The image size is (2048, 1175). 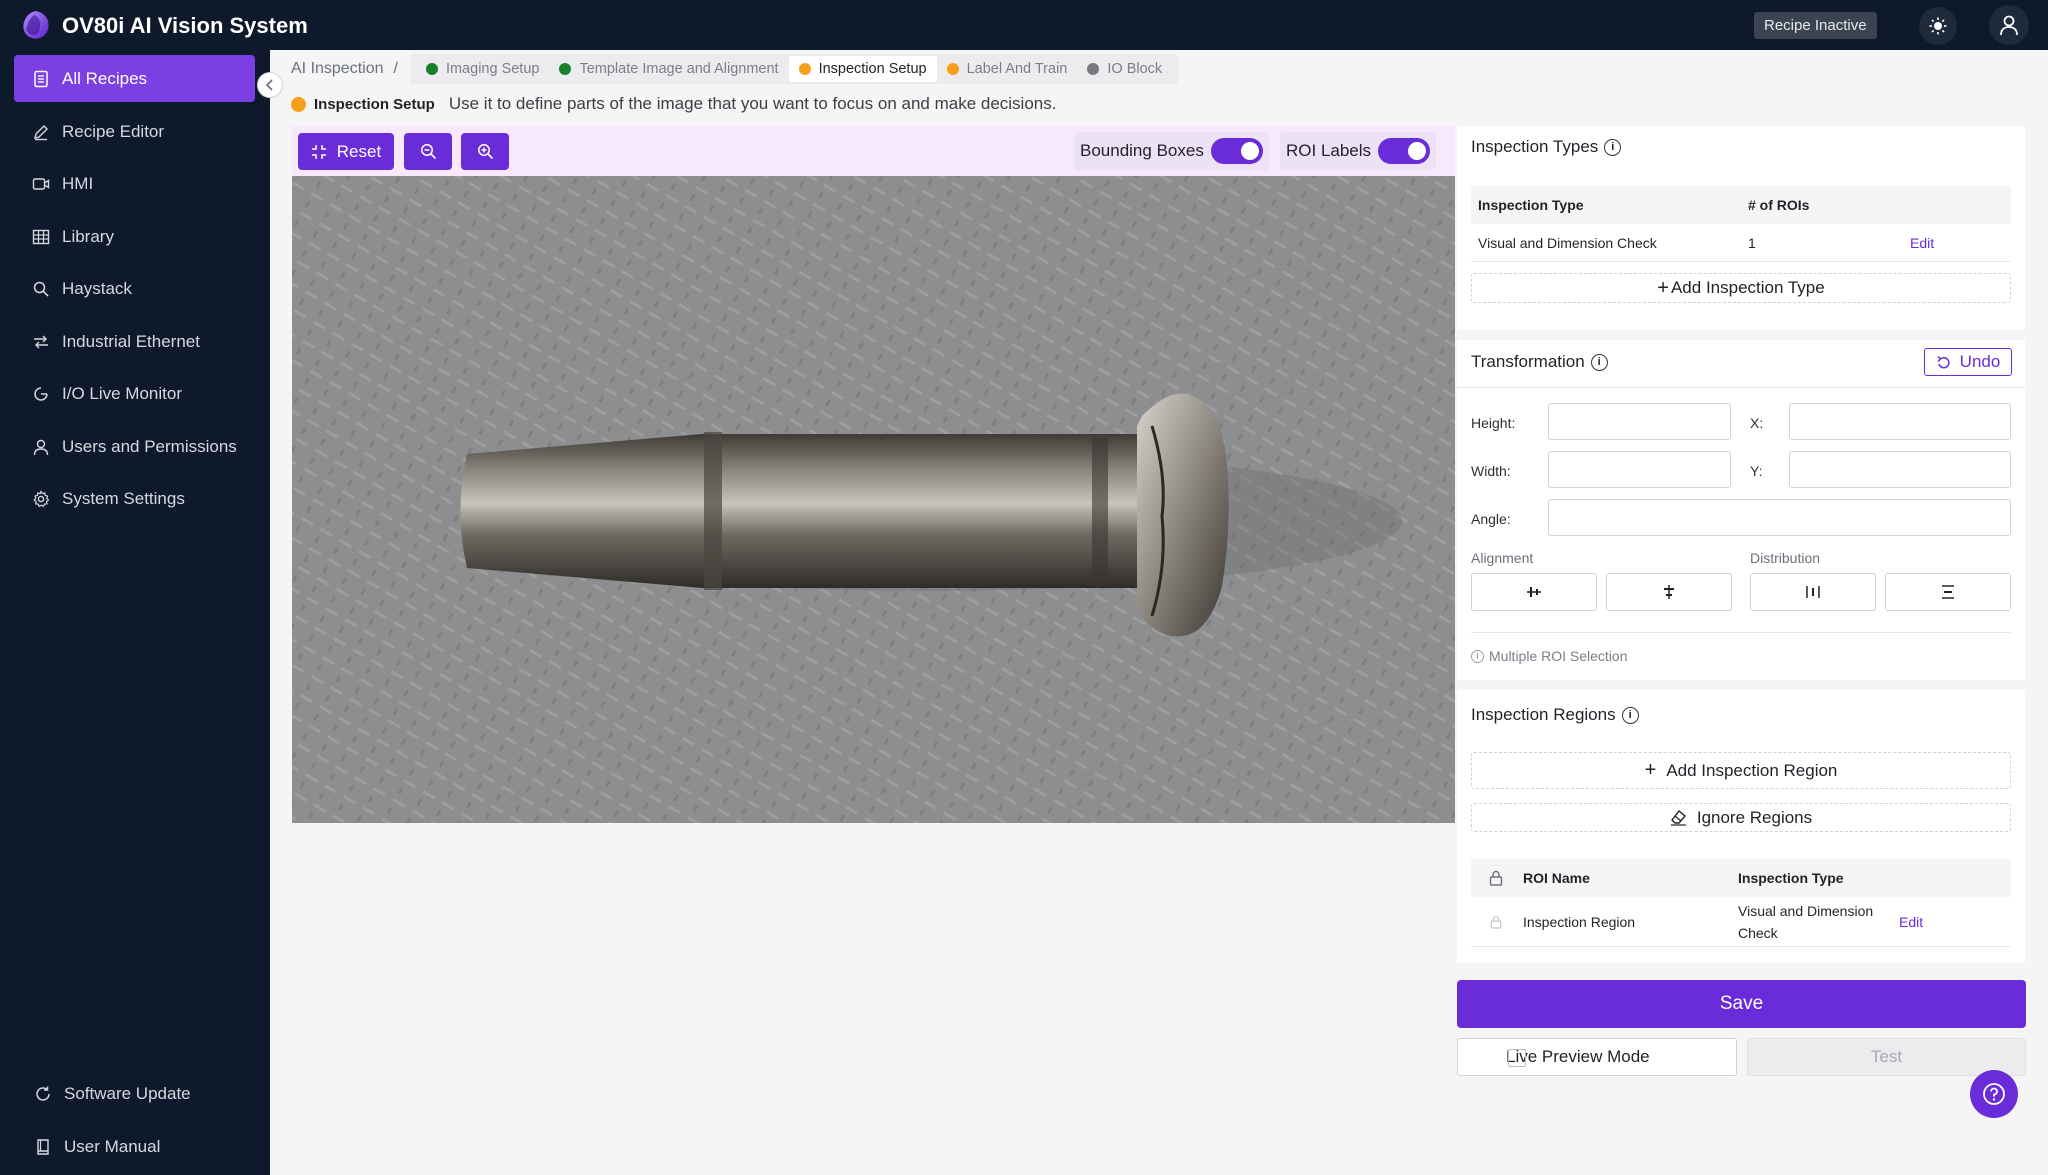 I want to click on tab-imaging-setup: Imaging Setup, so click(x=483, y=69).